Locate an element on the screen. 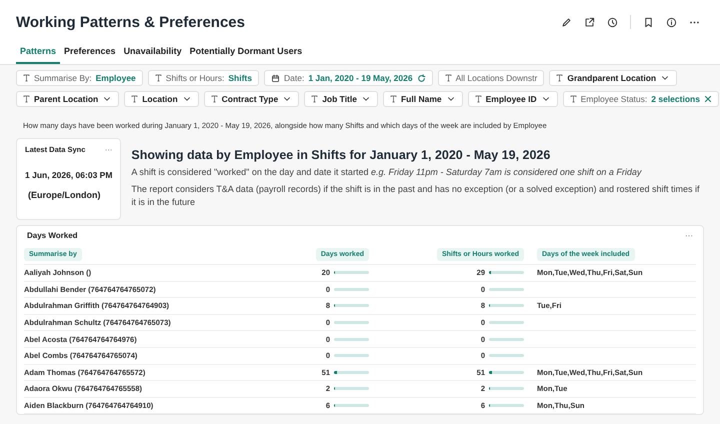 This screenshot has width=720, height=424. filter-chip: Employee Status: 2 selections is located at coordinates (640, 99).